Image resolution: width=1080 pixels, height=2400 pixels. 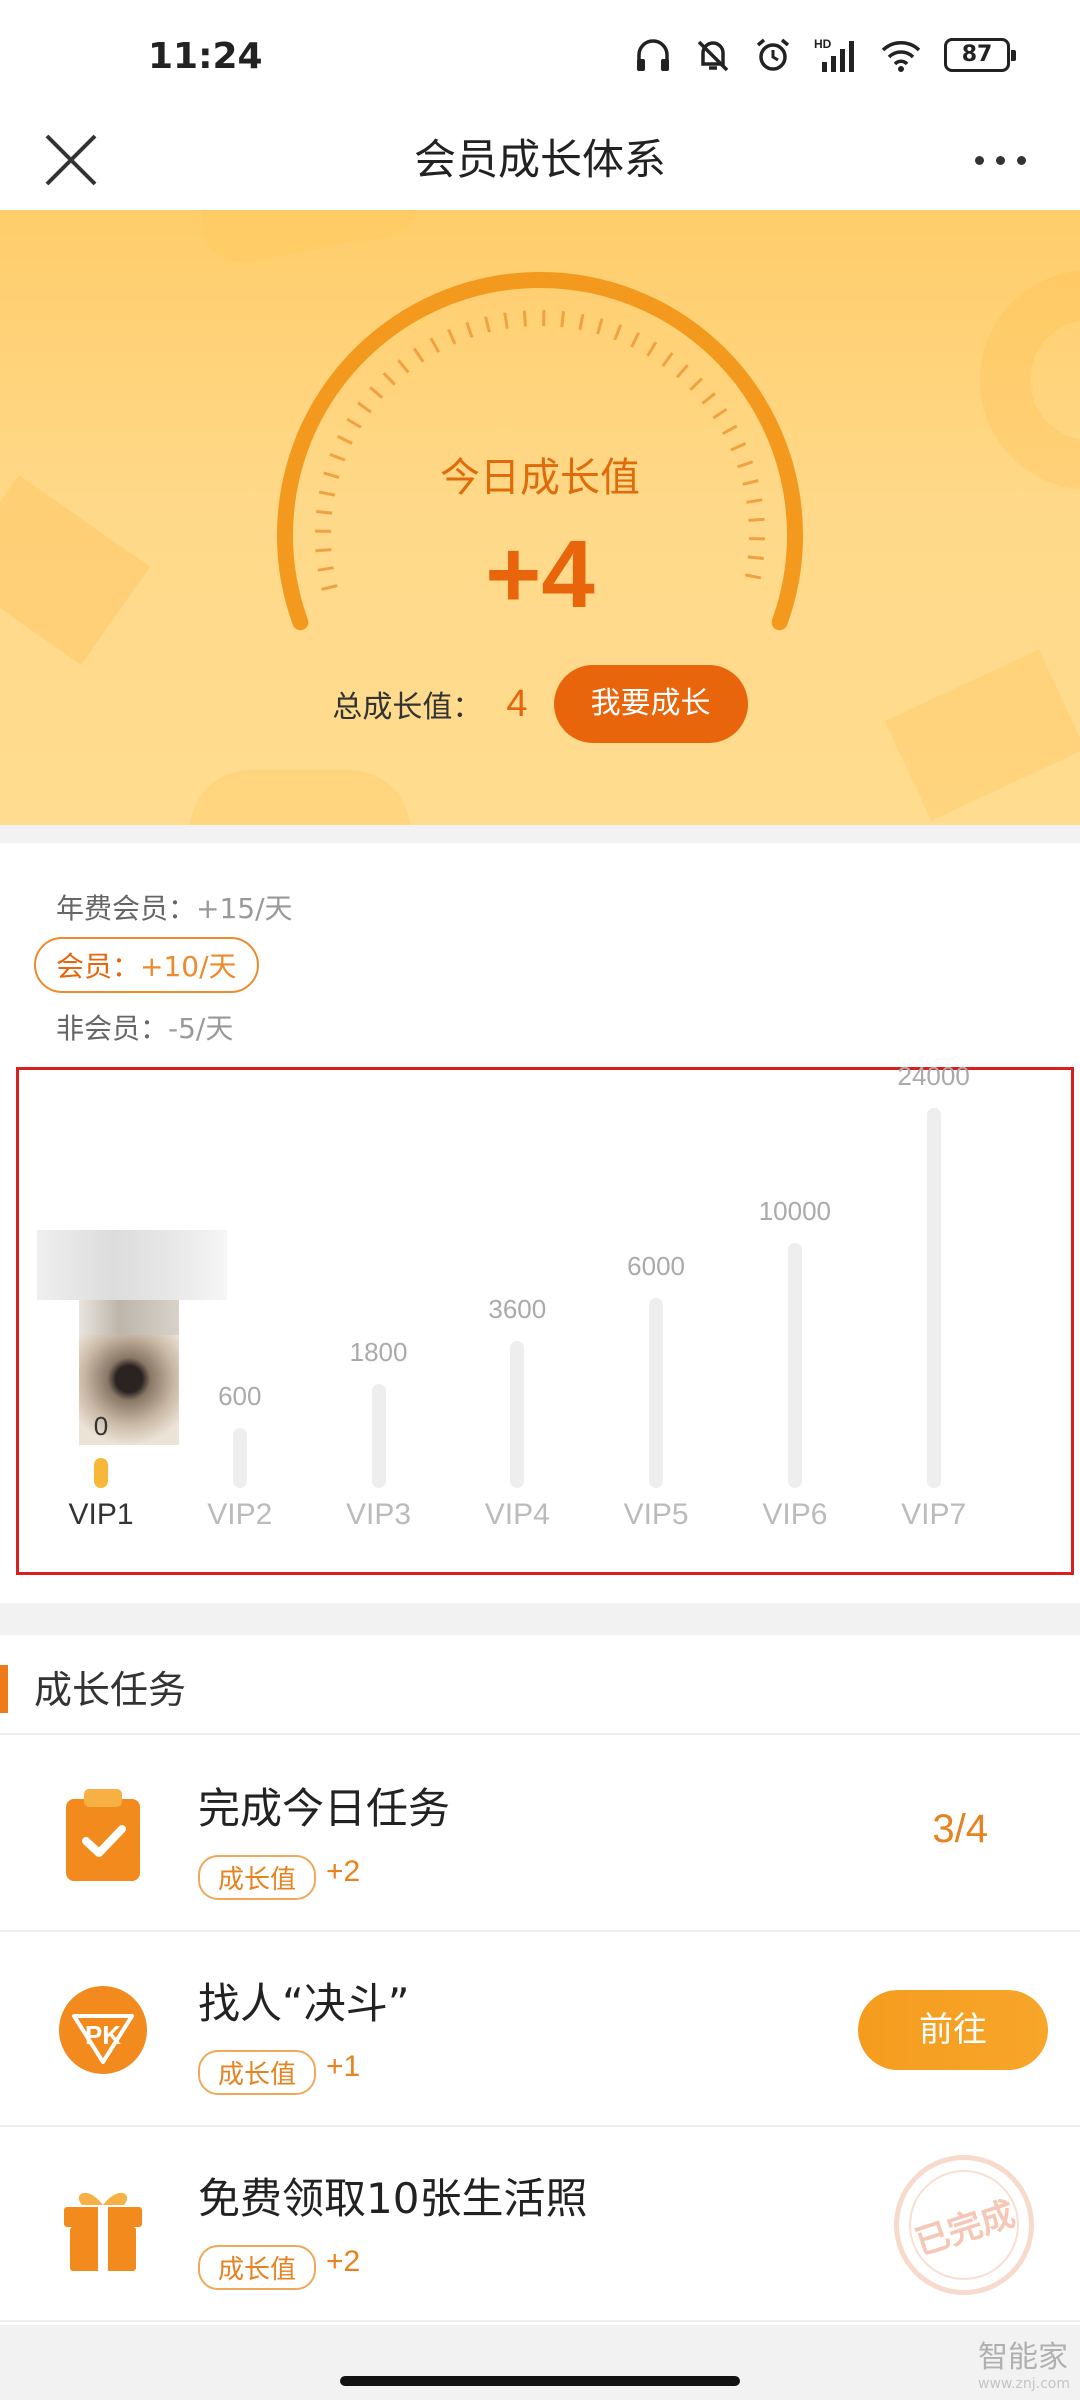 What do you see at coordinates (795, 1514) in the screenshot?
I see `vip-level-label: VIP6` at bounding box center [795, 1514].